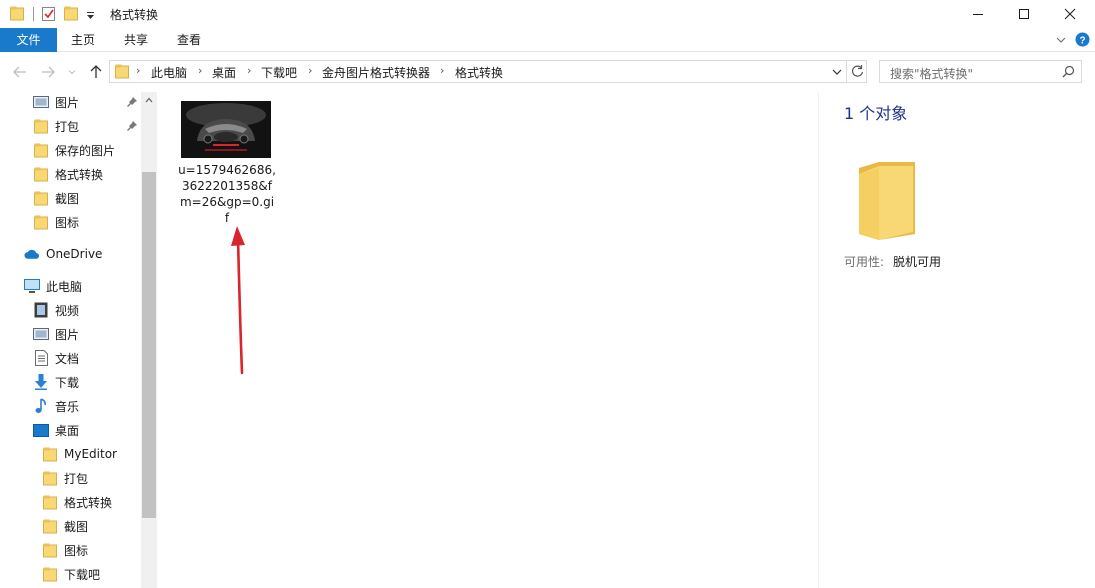  Describe the element at coordinates (917, 262) in the screenshot. I see `availability-value: 脱机可用` at that location.